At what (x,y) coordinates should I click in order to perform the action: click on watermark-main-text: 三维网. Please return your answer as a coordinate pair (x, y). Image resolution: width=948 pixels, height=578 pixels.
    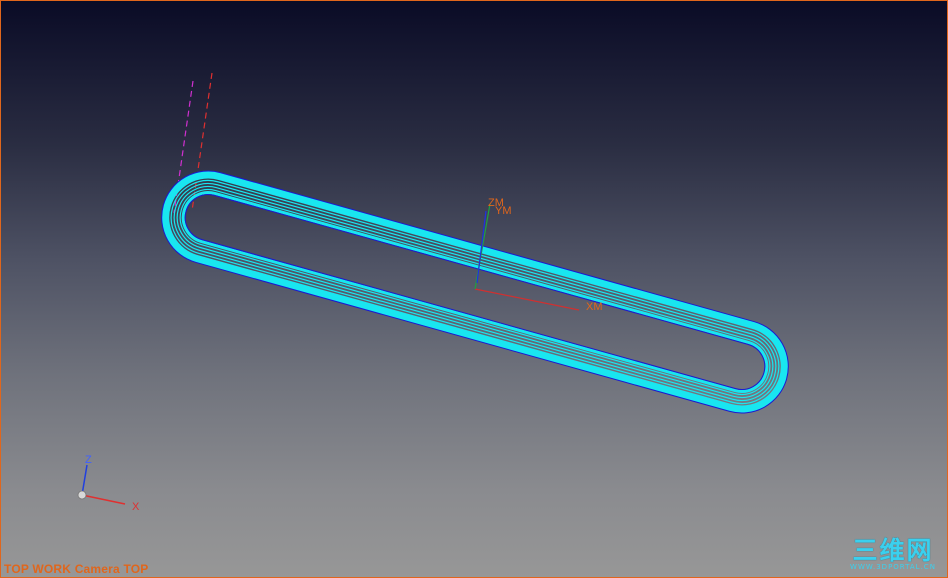
    Looking at the image, I should click on (893, 550).